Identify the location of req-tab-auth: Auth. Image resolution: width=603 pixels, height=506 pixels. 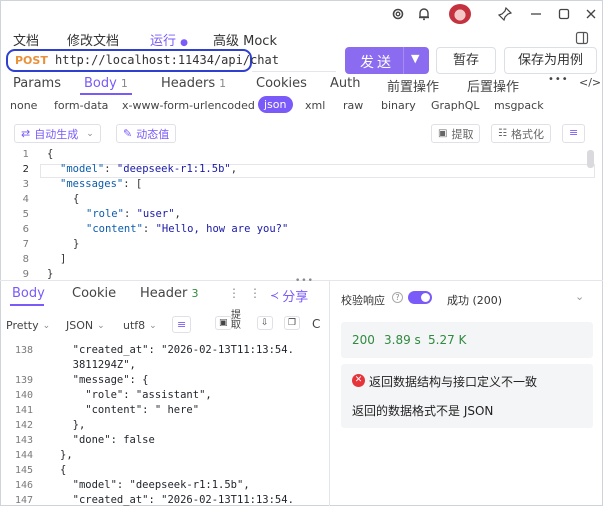
(345, 83).